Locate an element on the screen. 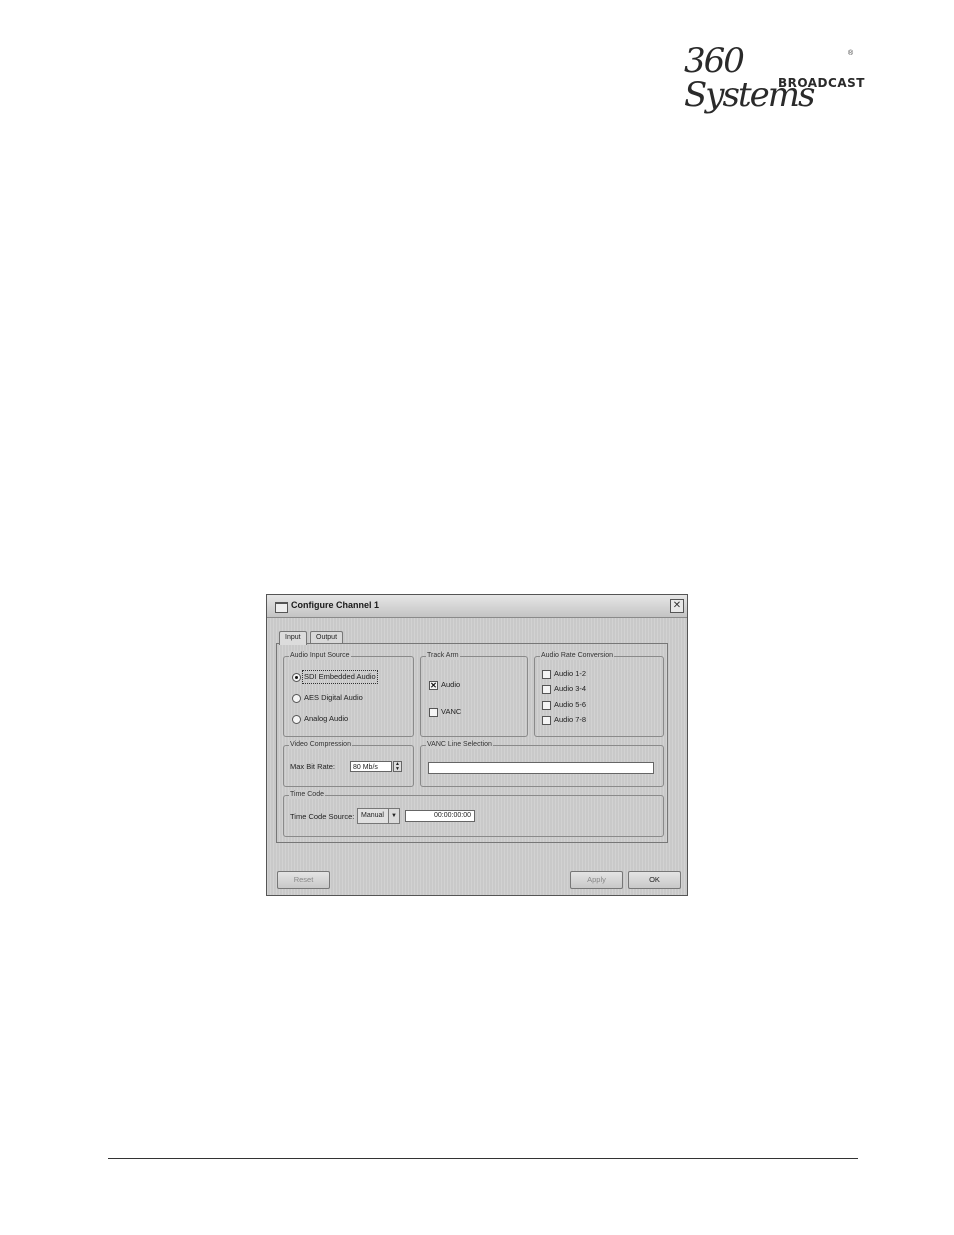 This screenshot has height=1235, width=954. close-icon: ✕ is located at coordinates (677, 606).